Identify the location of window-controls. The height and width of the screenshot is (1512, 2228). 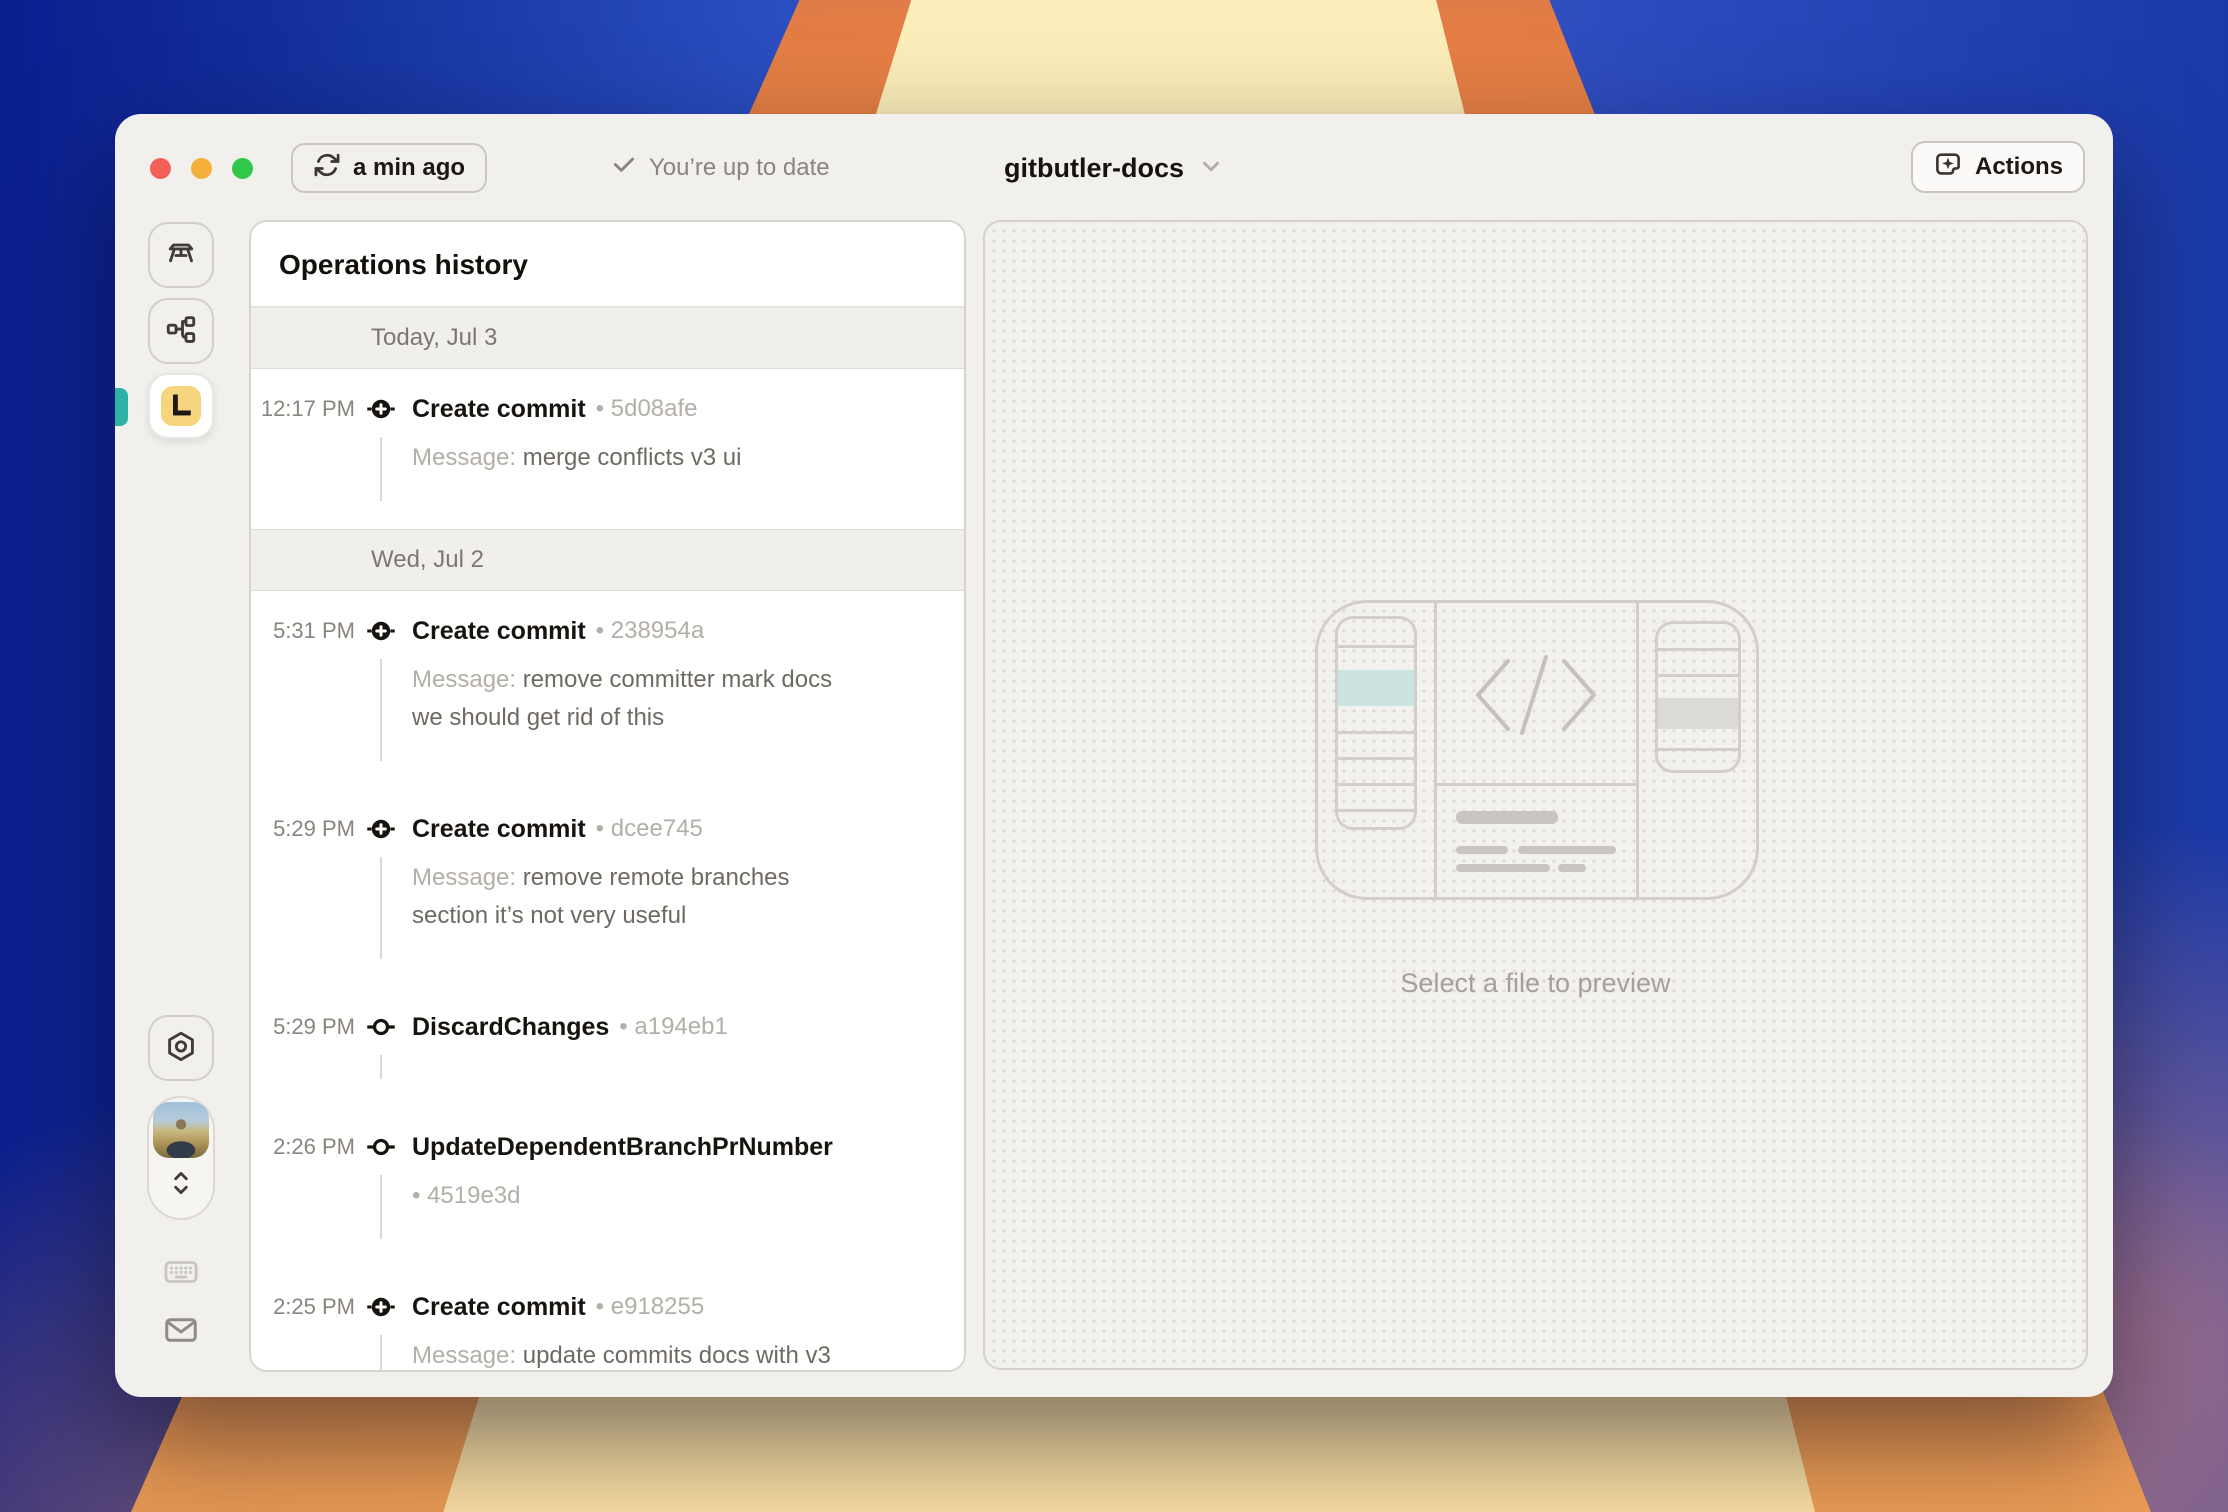
(201, 168).